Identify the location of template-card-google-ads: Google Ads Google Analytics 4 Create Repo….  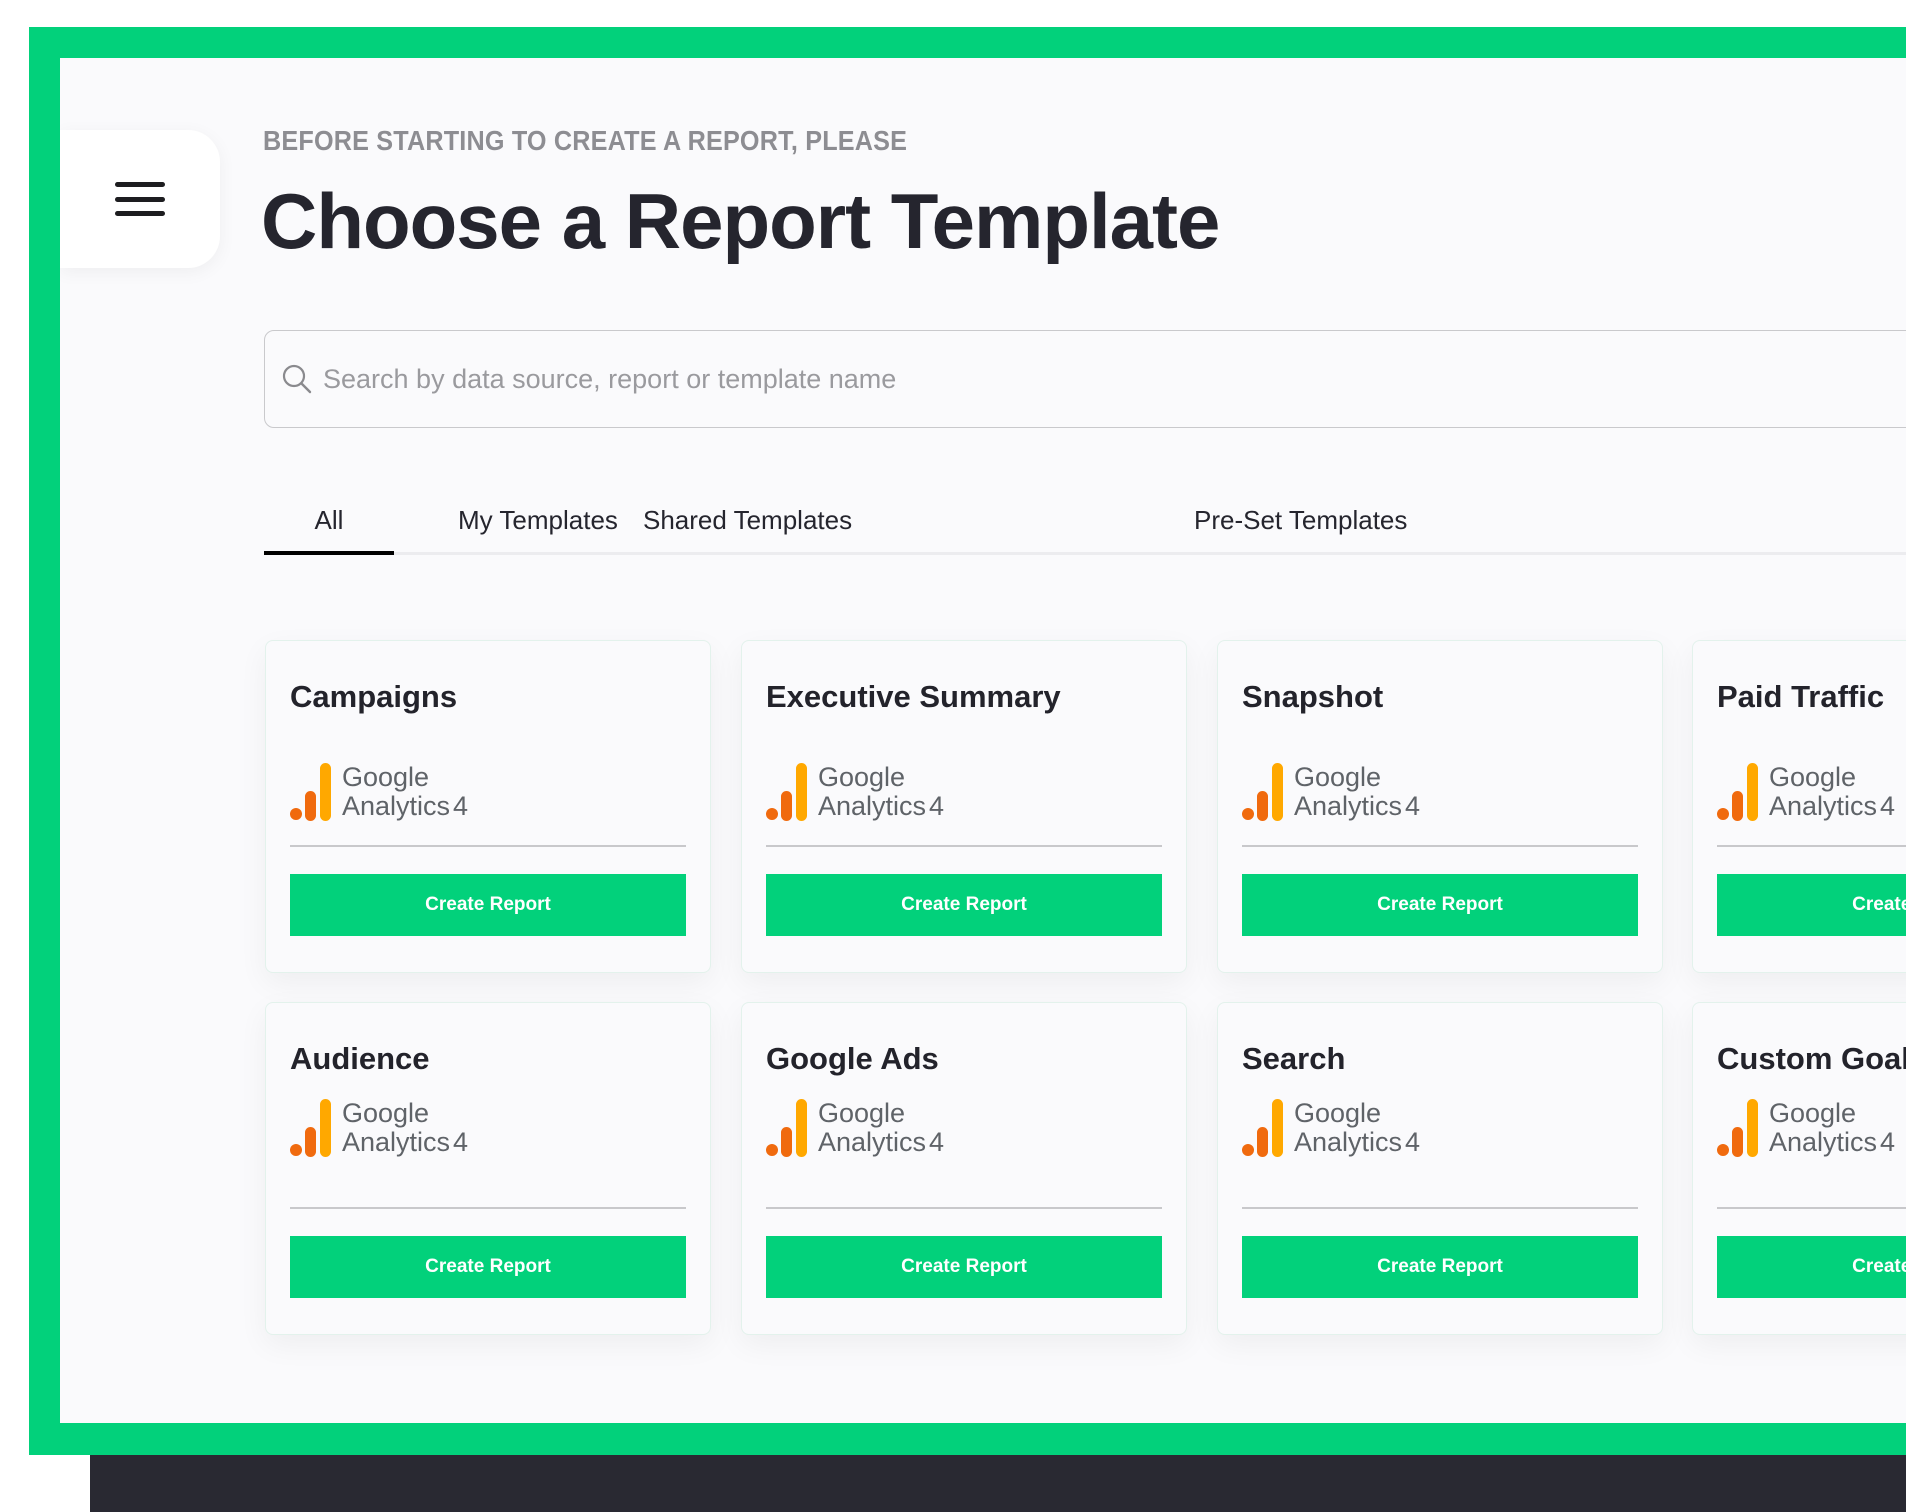
(964, 1168).